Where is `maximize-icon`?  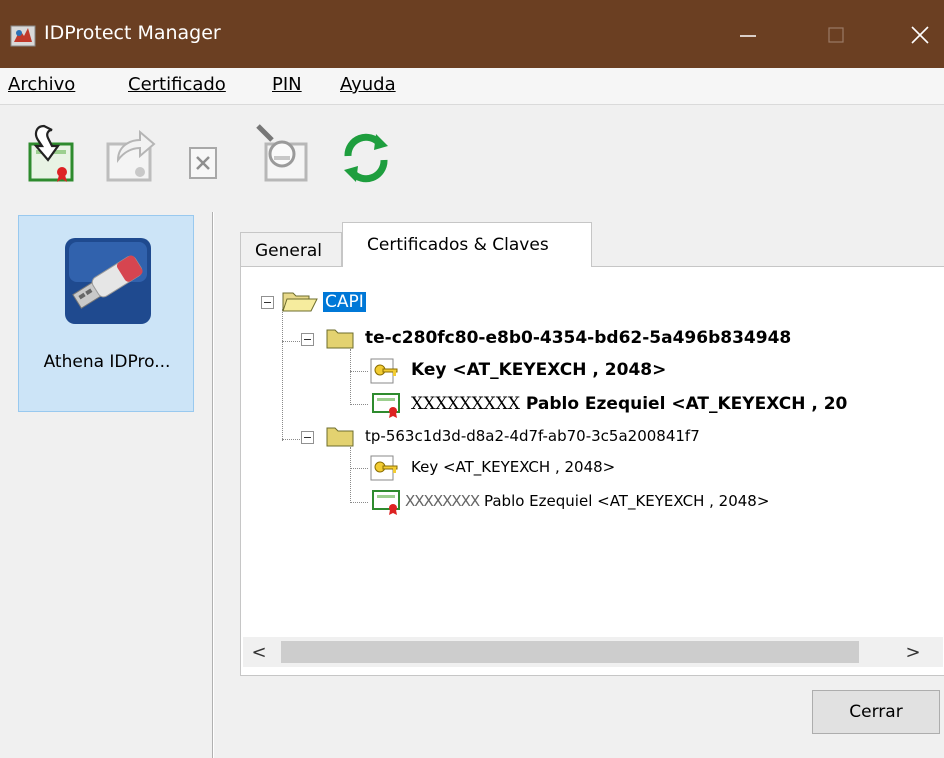 maximize-icon is located at coordinates (836, 35).